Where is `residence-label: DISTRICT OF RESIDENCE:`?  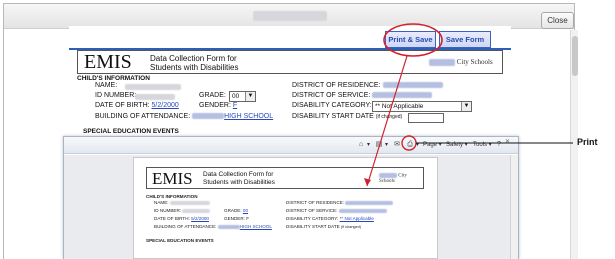
residence-label: DISTRICT OF RESIDENCE: is located at coordinates (367, 85).